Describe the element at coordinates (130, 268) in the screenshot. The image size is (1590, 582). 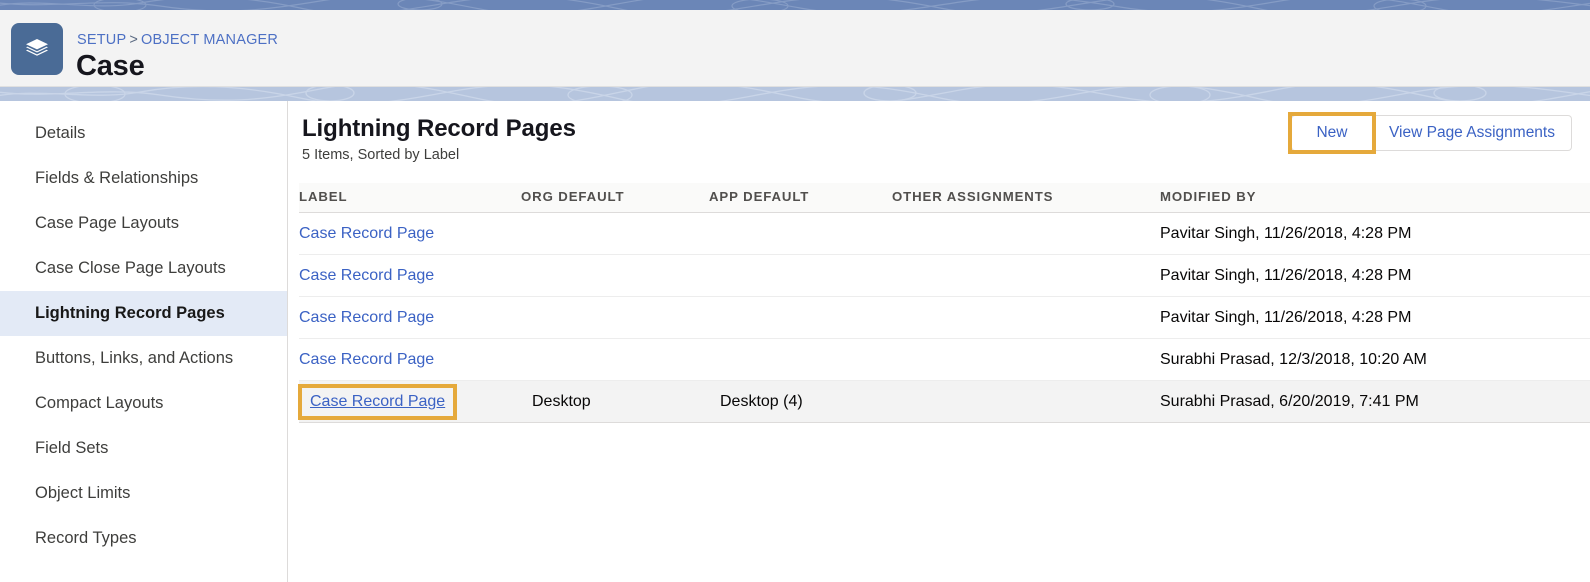
I see `sidebar-item-label: Case Close Page Layouts` at that location.